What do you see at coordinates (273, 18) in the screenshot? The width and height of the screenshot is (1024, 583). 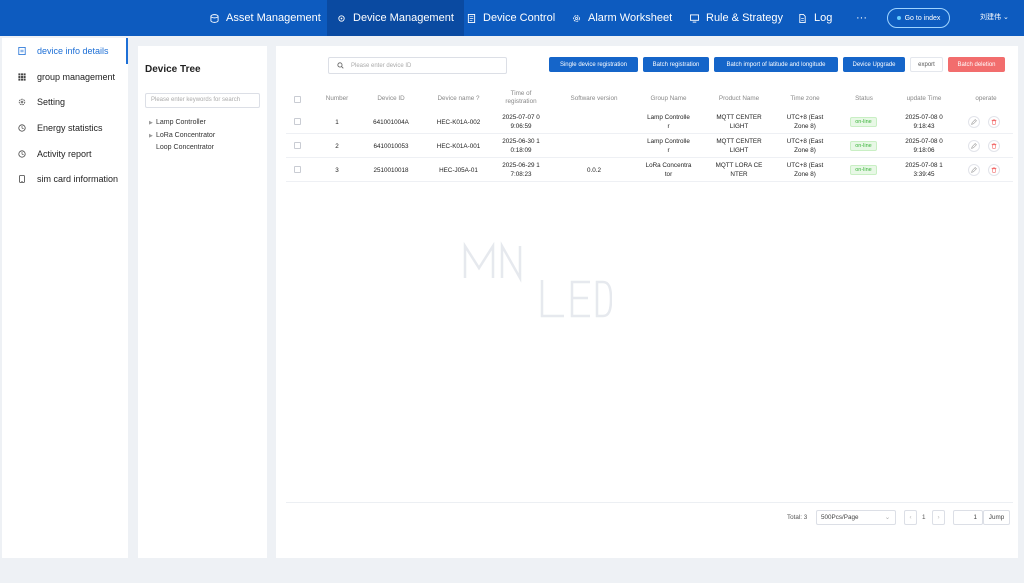 I see `nav-label: Asset Management` at bounding box center [273, 18].